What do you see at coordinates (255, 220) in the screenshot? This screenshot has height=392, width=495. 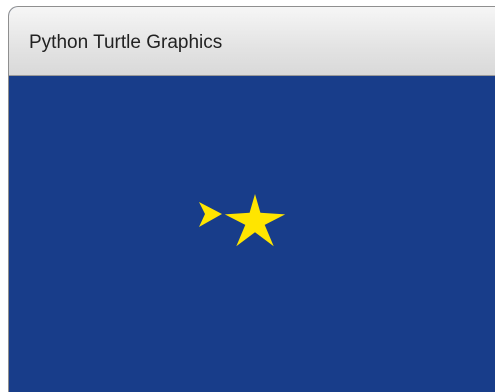 I see `star-shape` at bounding box center [255, 220].